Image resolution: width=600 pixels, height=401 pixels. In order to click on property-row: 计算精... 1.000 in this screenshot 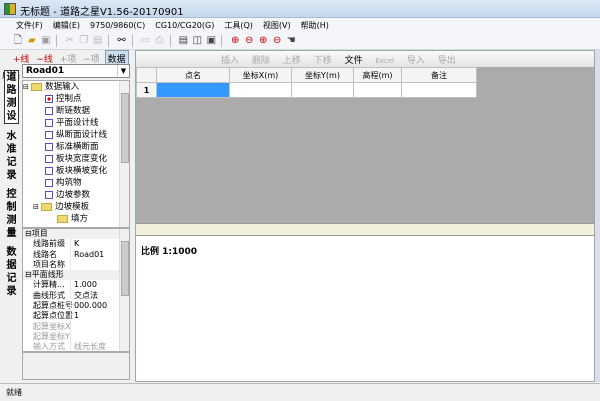, I will do `click(76, 285)`.